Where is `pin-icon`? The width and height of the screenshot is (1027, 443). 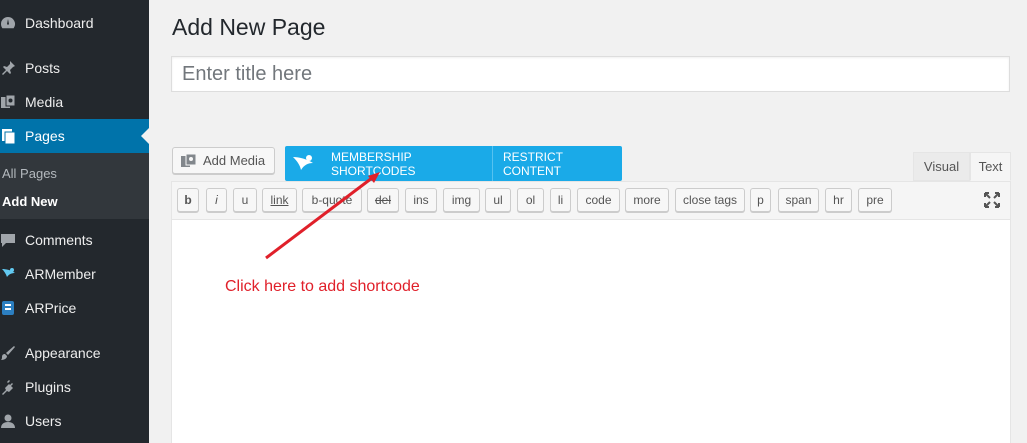
pin-icon is located at coordinates (8, 68).